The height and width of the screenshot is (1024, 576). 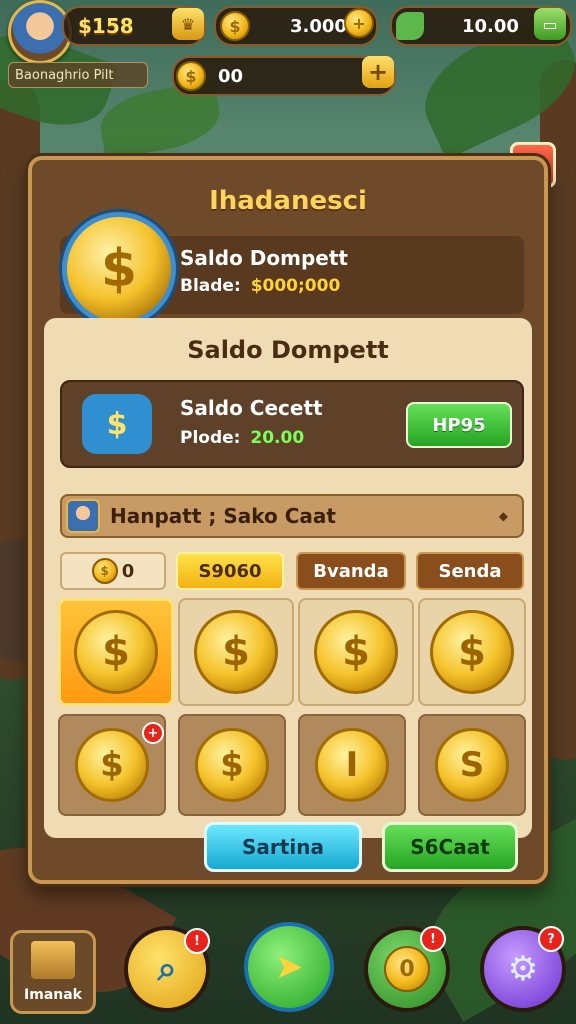 I want to click on coin-package-7: I, so click(x=352, y=765).